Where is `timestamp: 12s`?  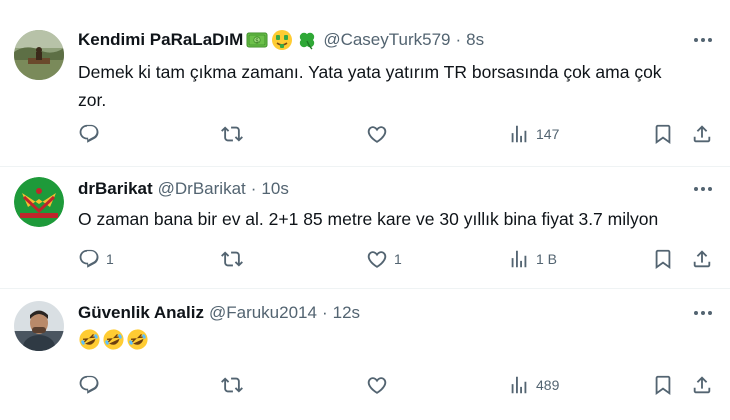
timestamp: 12s is located at coordinates (346, 313).